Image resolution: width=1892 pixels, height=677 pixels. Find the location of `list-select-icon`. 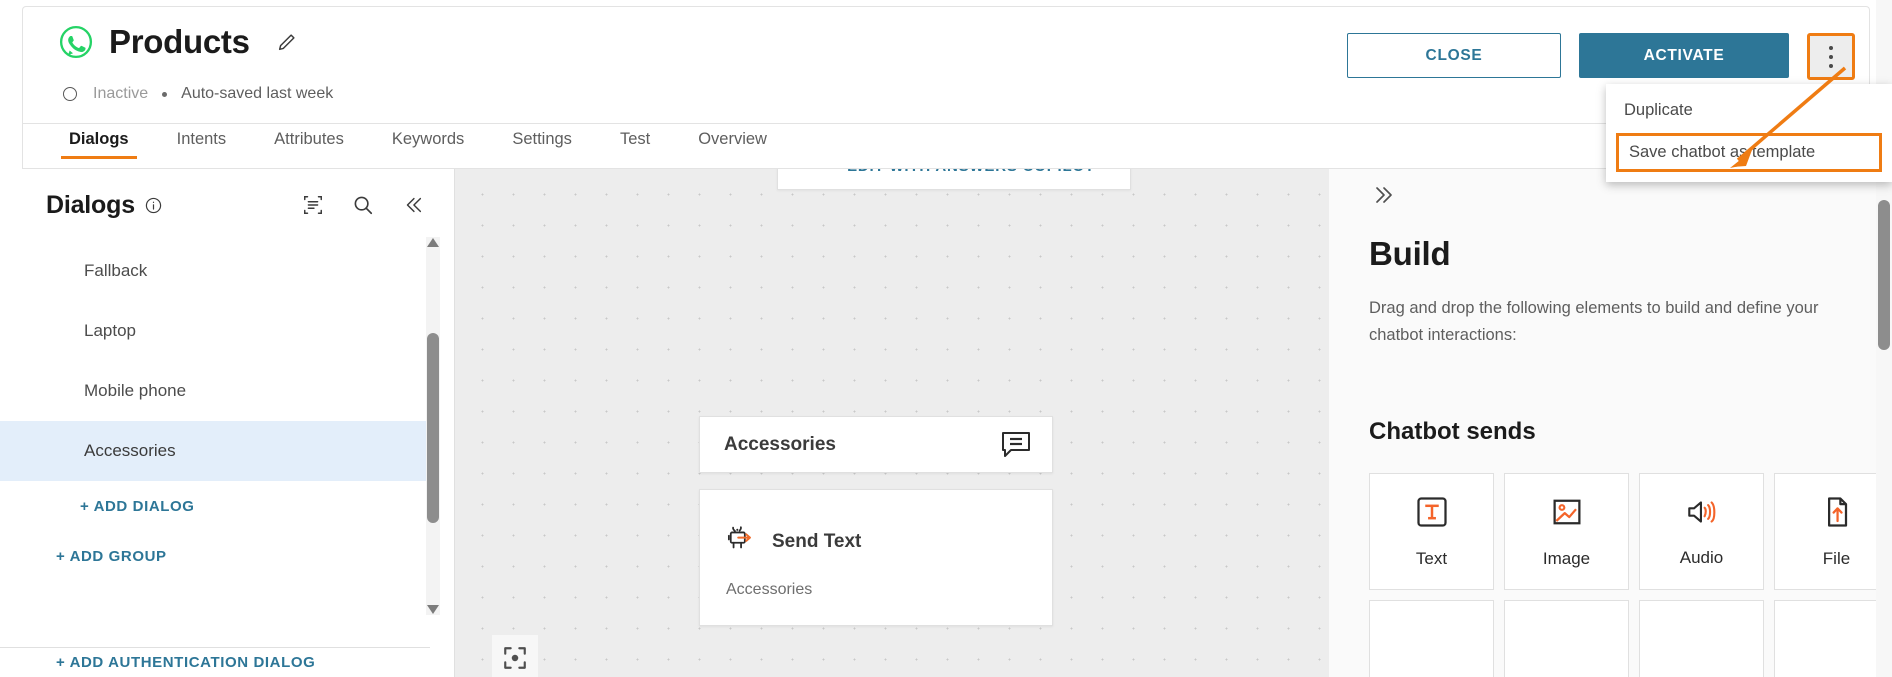

list-select-icon is located at coordinates (313, 205).